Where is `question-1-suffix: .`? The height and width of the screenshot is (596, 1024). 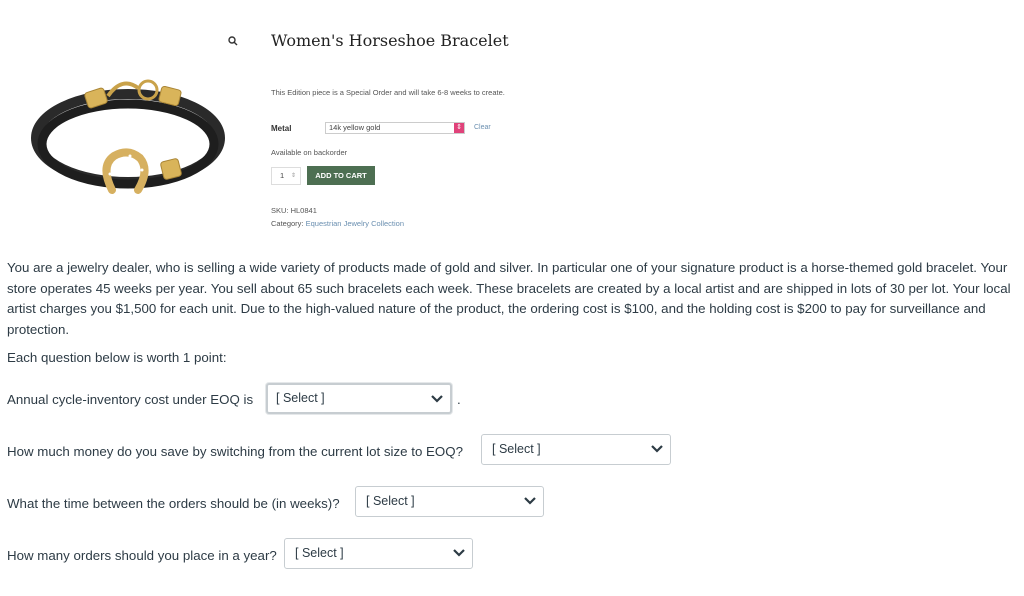 question-1-suffix: . is located at coordinates (459, 399).